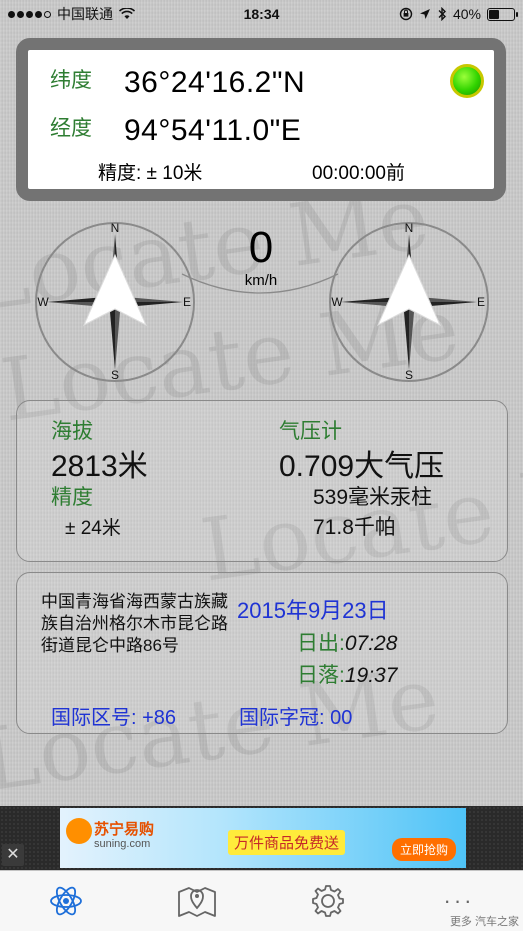  I want to click on current-date: 2015年9月23日, so click(313, 610).